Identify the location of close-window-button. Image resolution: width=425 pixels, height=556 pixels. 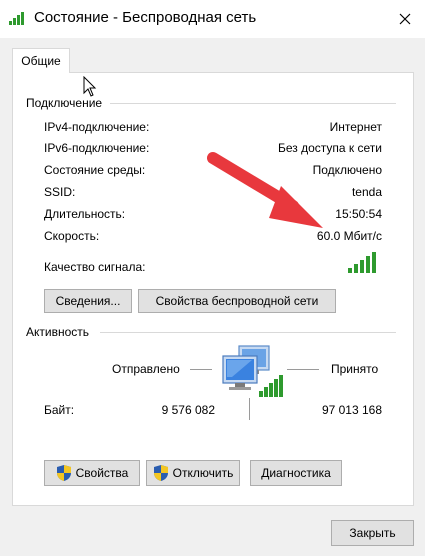
(405, 19).